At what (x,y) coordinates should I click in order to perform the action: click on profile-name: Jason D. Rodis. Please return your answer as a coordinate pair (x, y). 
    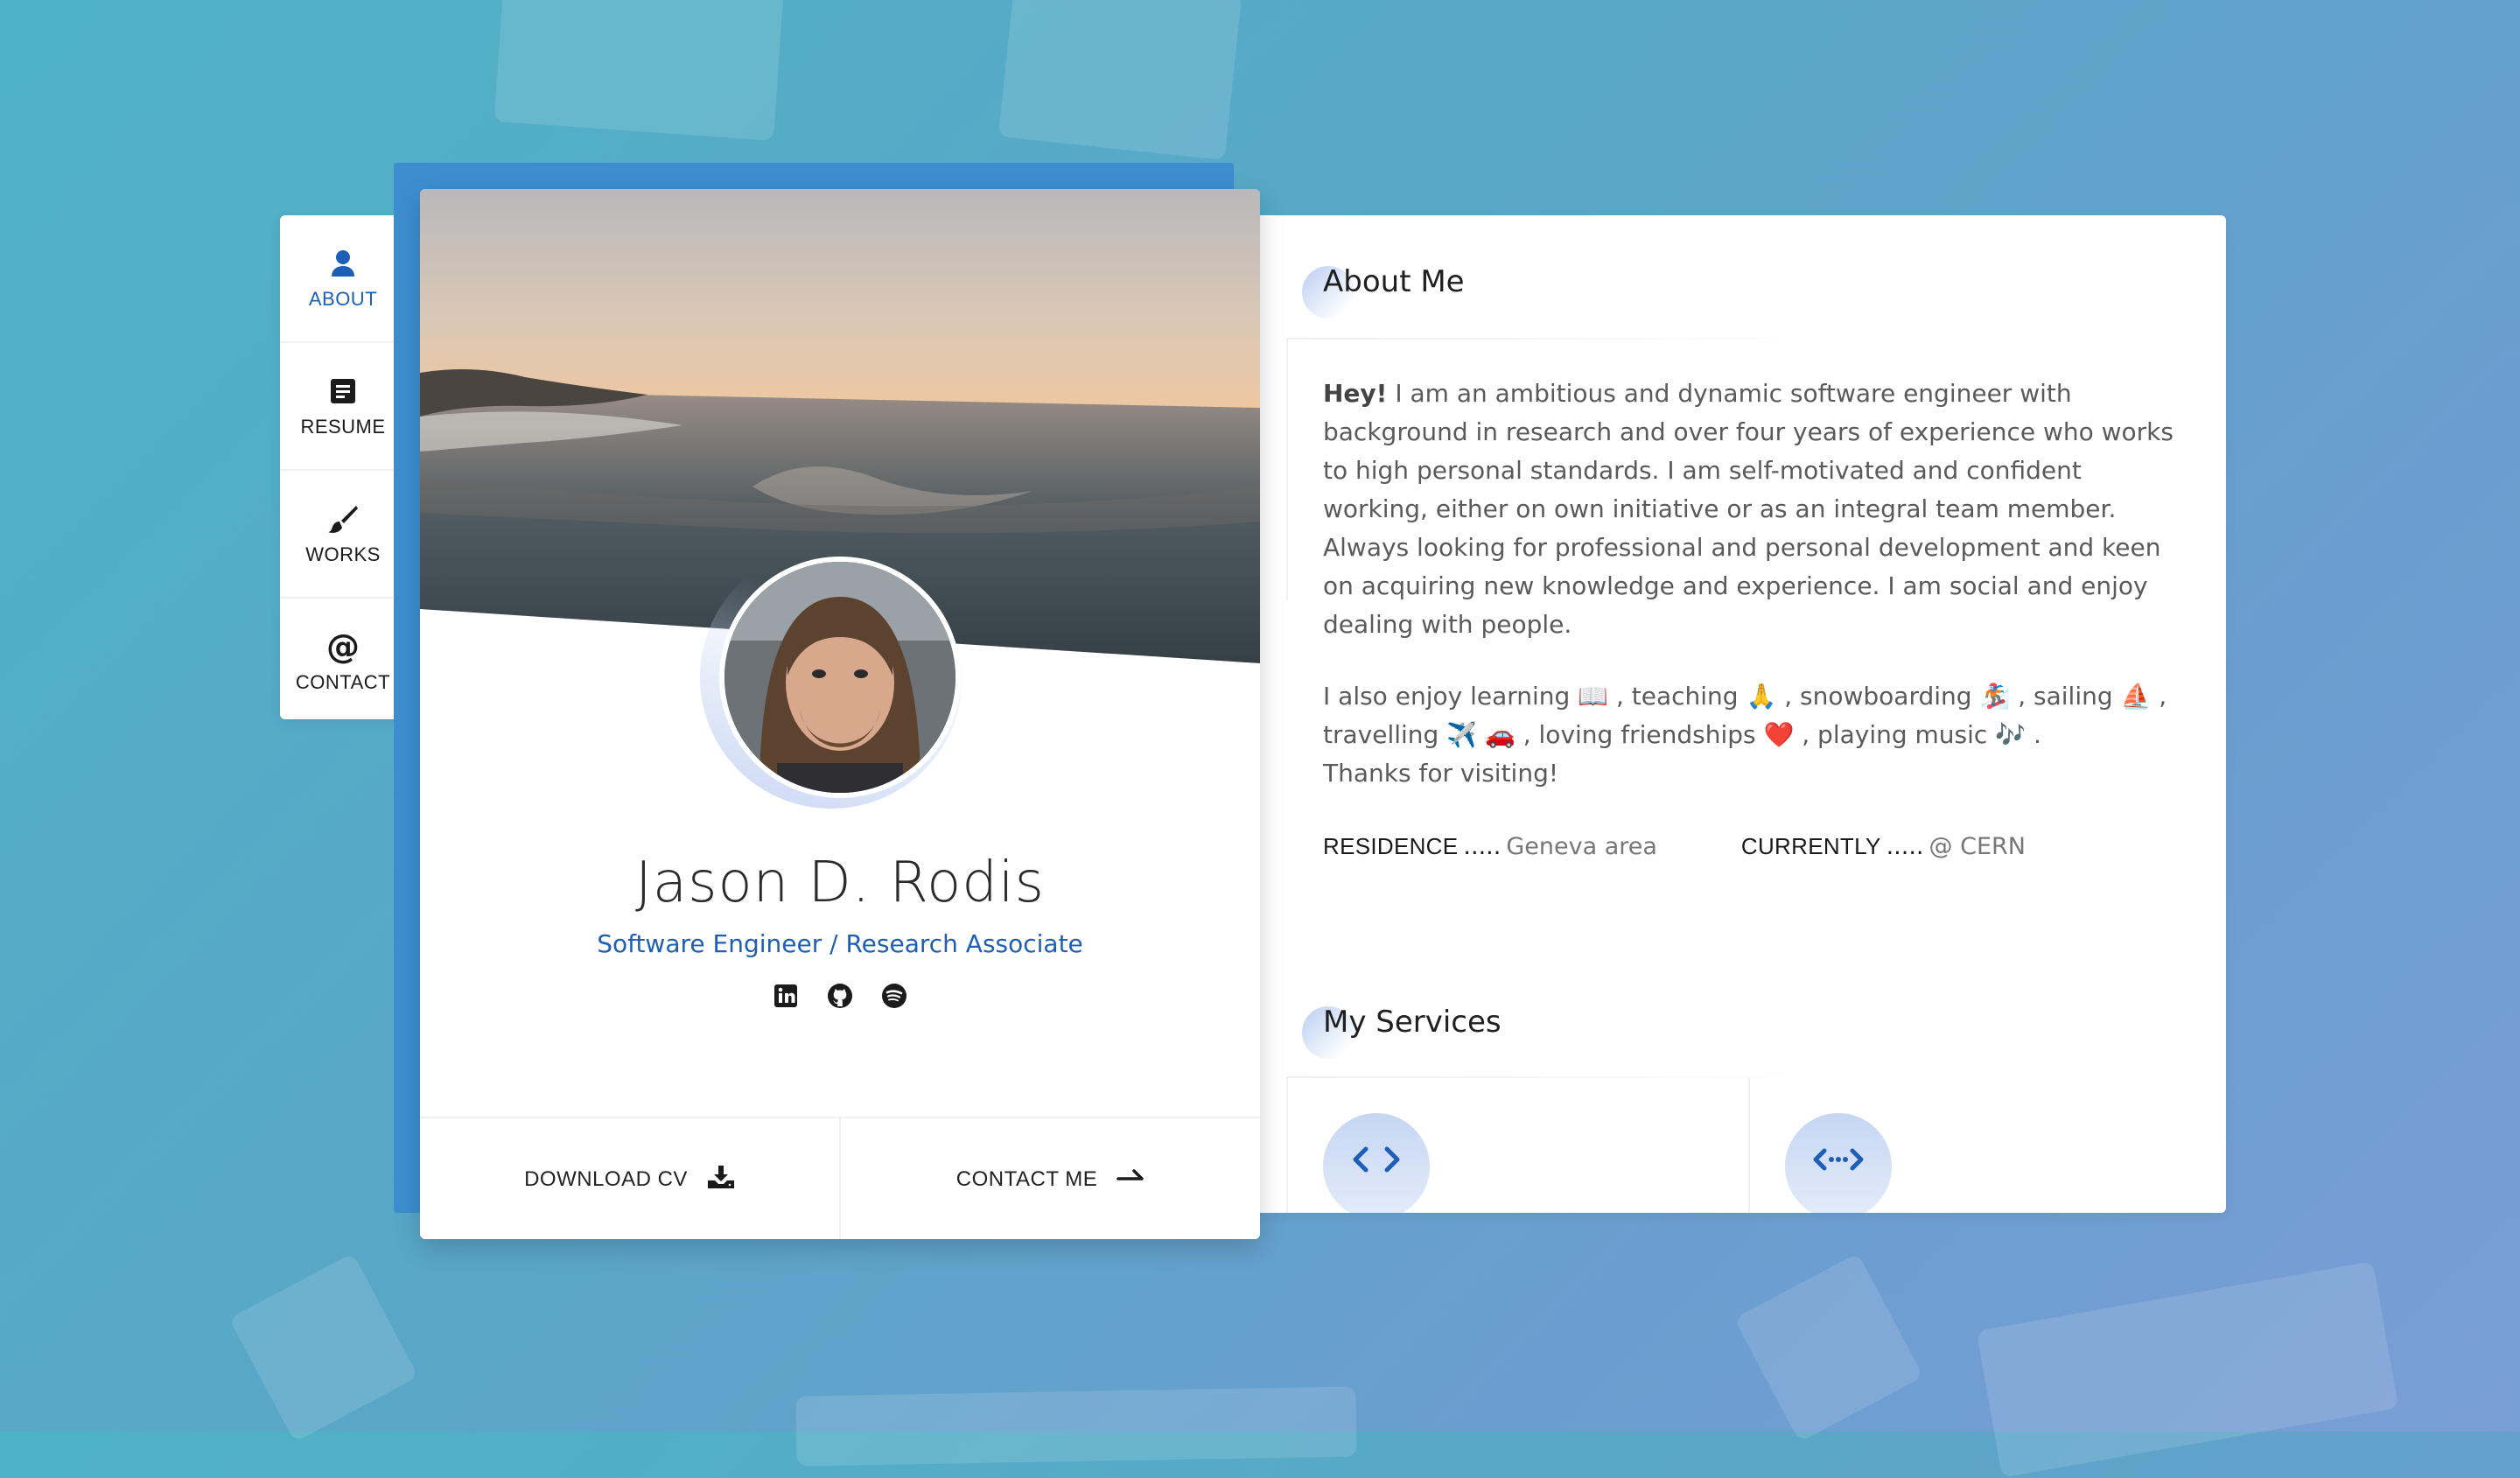
    Looking at the image, I should click on (840, 883).